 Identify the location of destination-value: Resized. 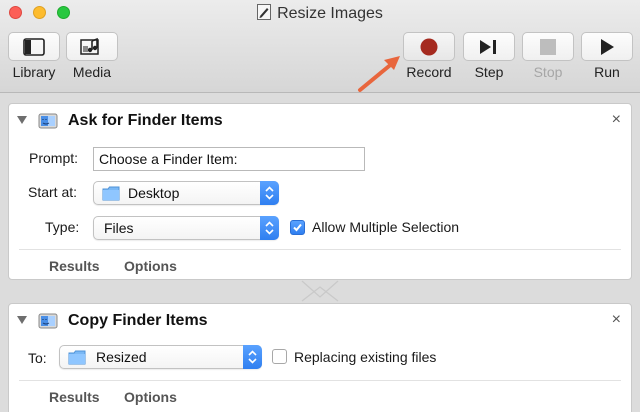
(121, 357).